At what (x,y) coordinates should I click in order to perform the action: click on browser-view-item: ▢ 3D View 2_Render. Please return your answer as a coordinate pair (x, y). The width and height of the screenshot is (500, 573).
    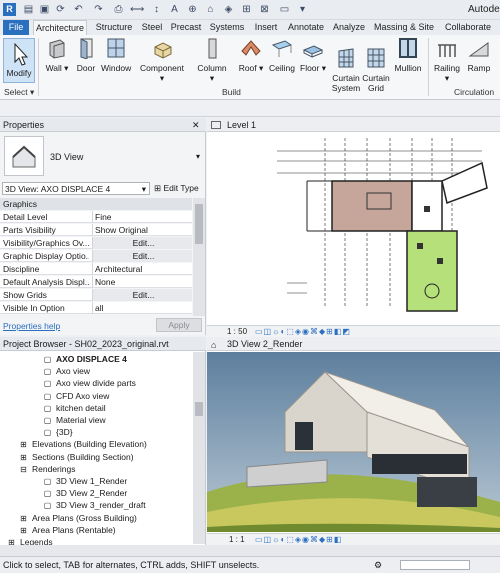
    Looking at the image, I should click on (84, 493).